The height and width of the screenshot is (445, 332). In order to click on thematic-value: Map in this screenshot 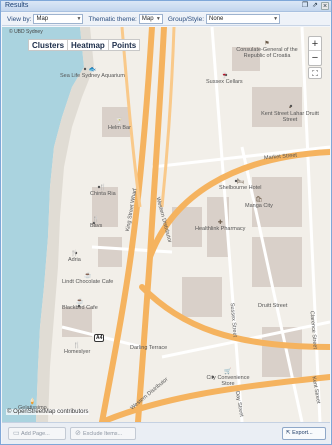, I will do `click(147, 19)`.